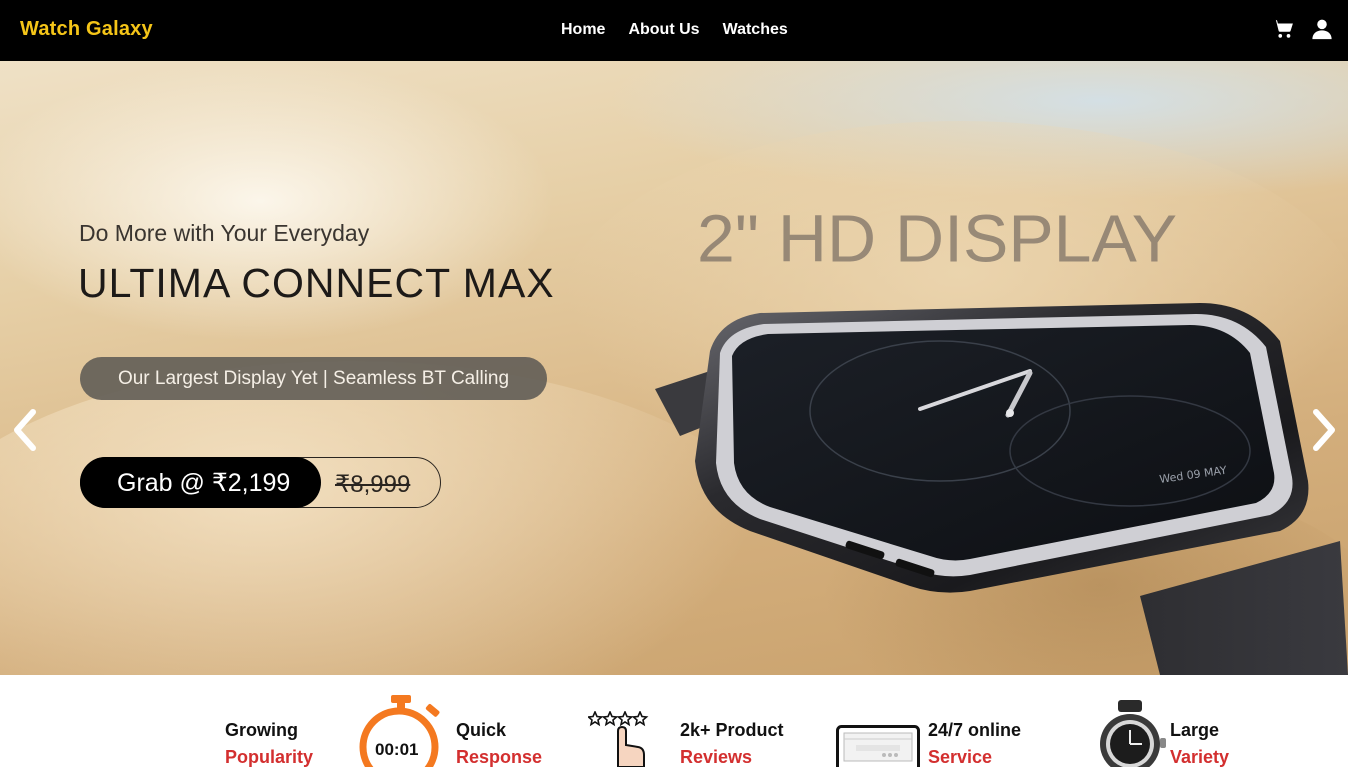 This screenshot has width=1348, height=767. What do you see at coordinates (618, 739) in the screenshot?
I see `star-review-icon` at bounding box center [618, 739].